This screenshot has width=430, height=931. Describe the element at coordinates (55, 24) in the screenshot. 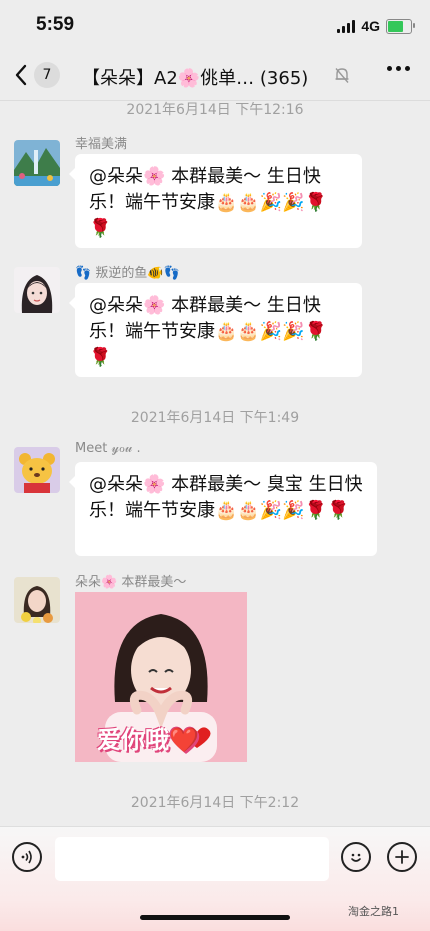

I see `status-time: 5:59` at that location.